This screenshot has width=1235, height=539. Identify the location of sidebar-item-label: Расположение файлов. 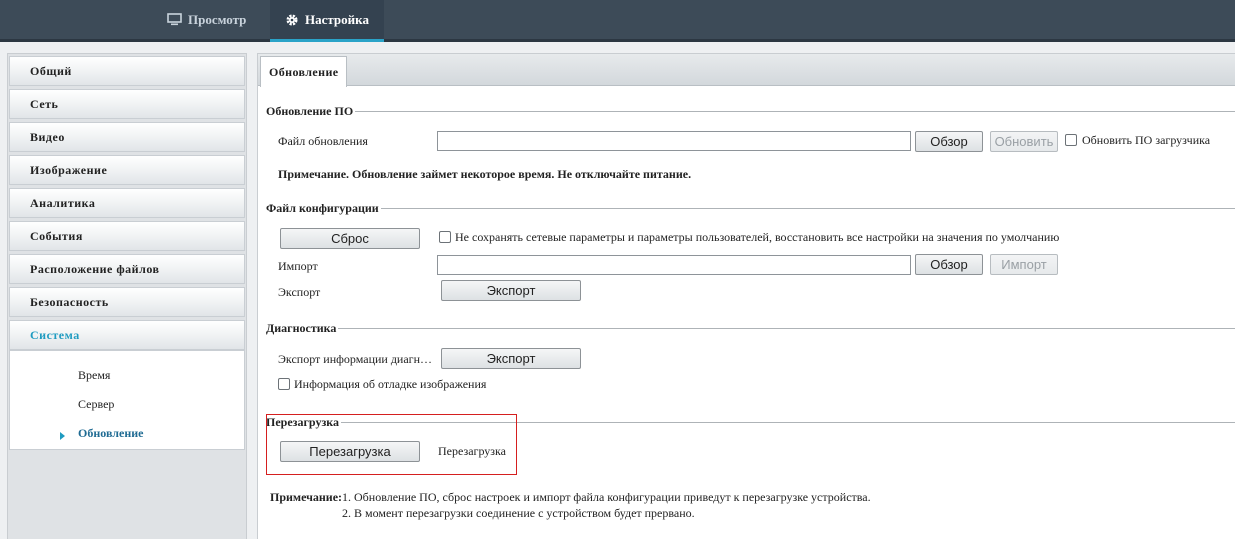
(95, 268).